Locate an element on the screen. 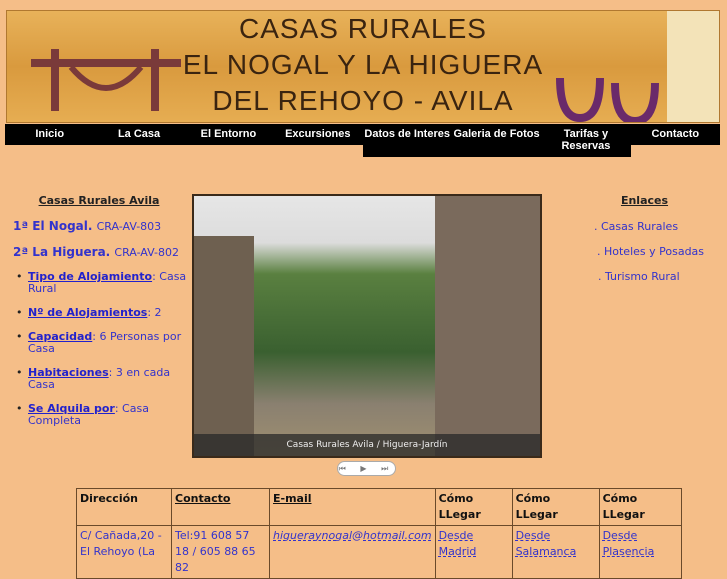 This screenshot has width=727, height=579. link-casas-rurales: . Casas Rurales is located at coordinates (660, 226).